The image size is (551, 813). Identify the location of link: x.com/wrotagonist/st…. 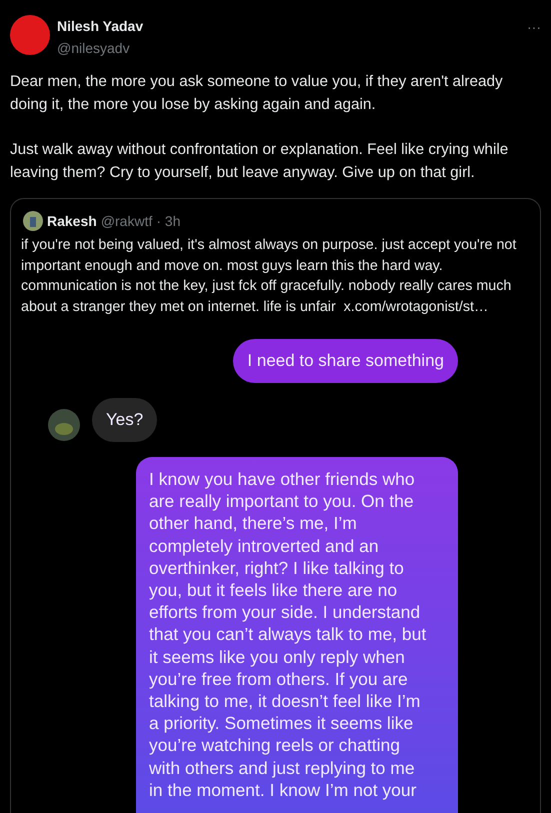
(416, 306).